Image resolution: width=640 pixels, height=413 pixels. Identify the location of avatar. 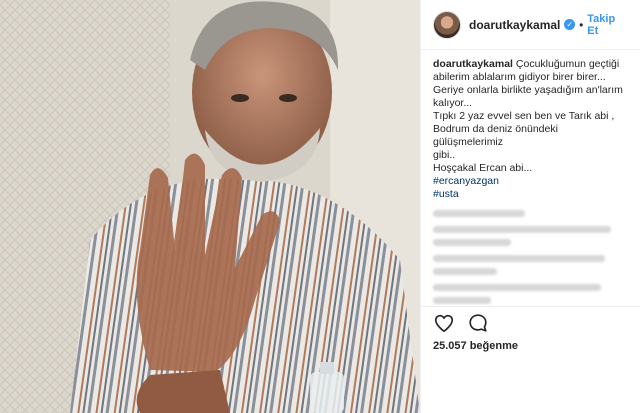
(447, 24).